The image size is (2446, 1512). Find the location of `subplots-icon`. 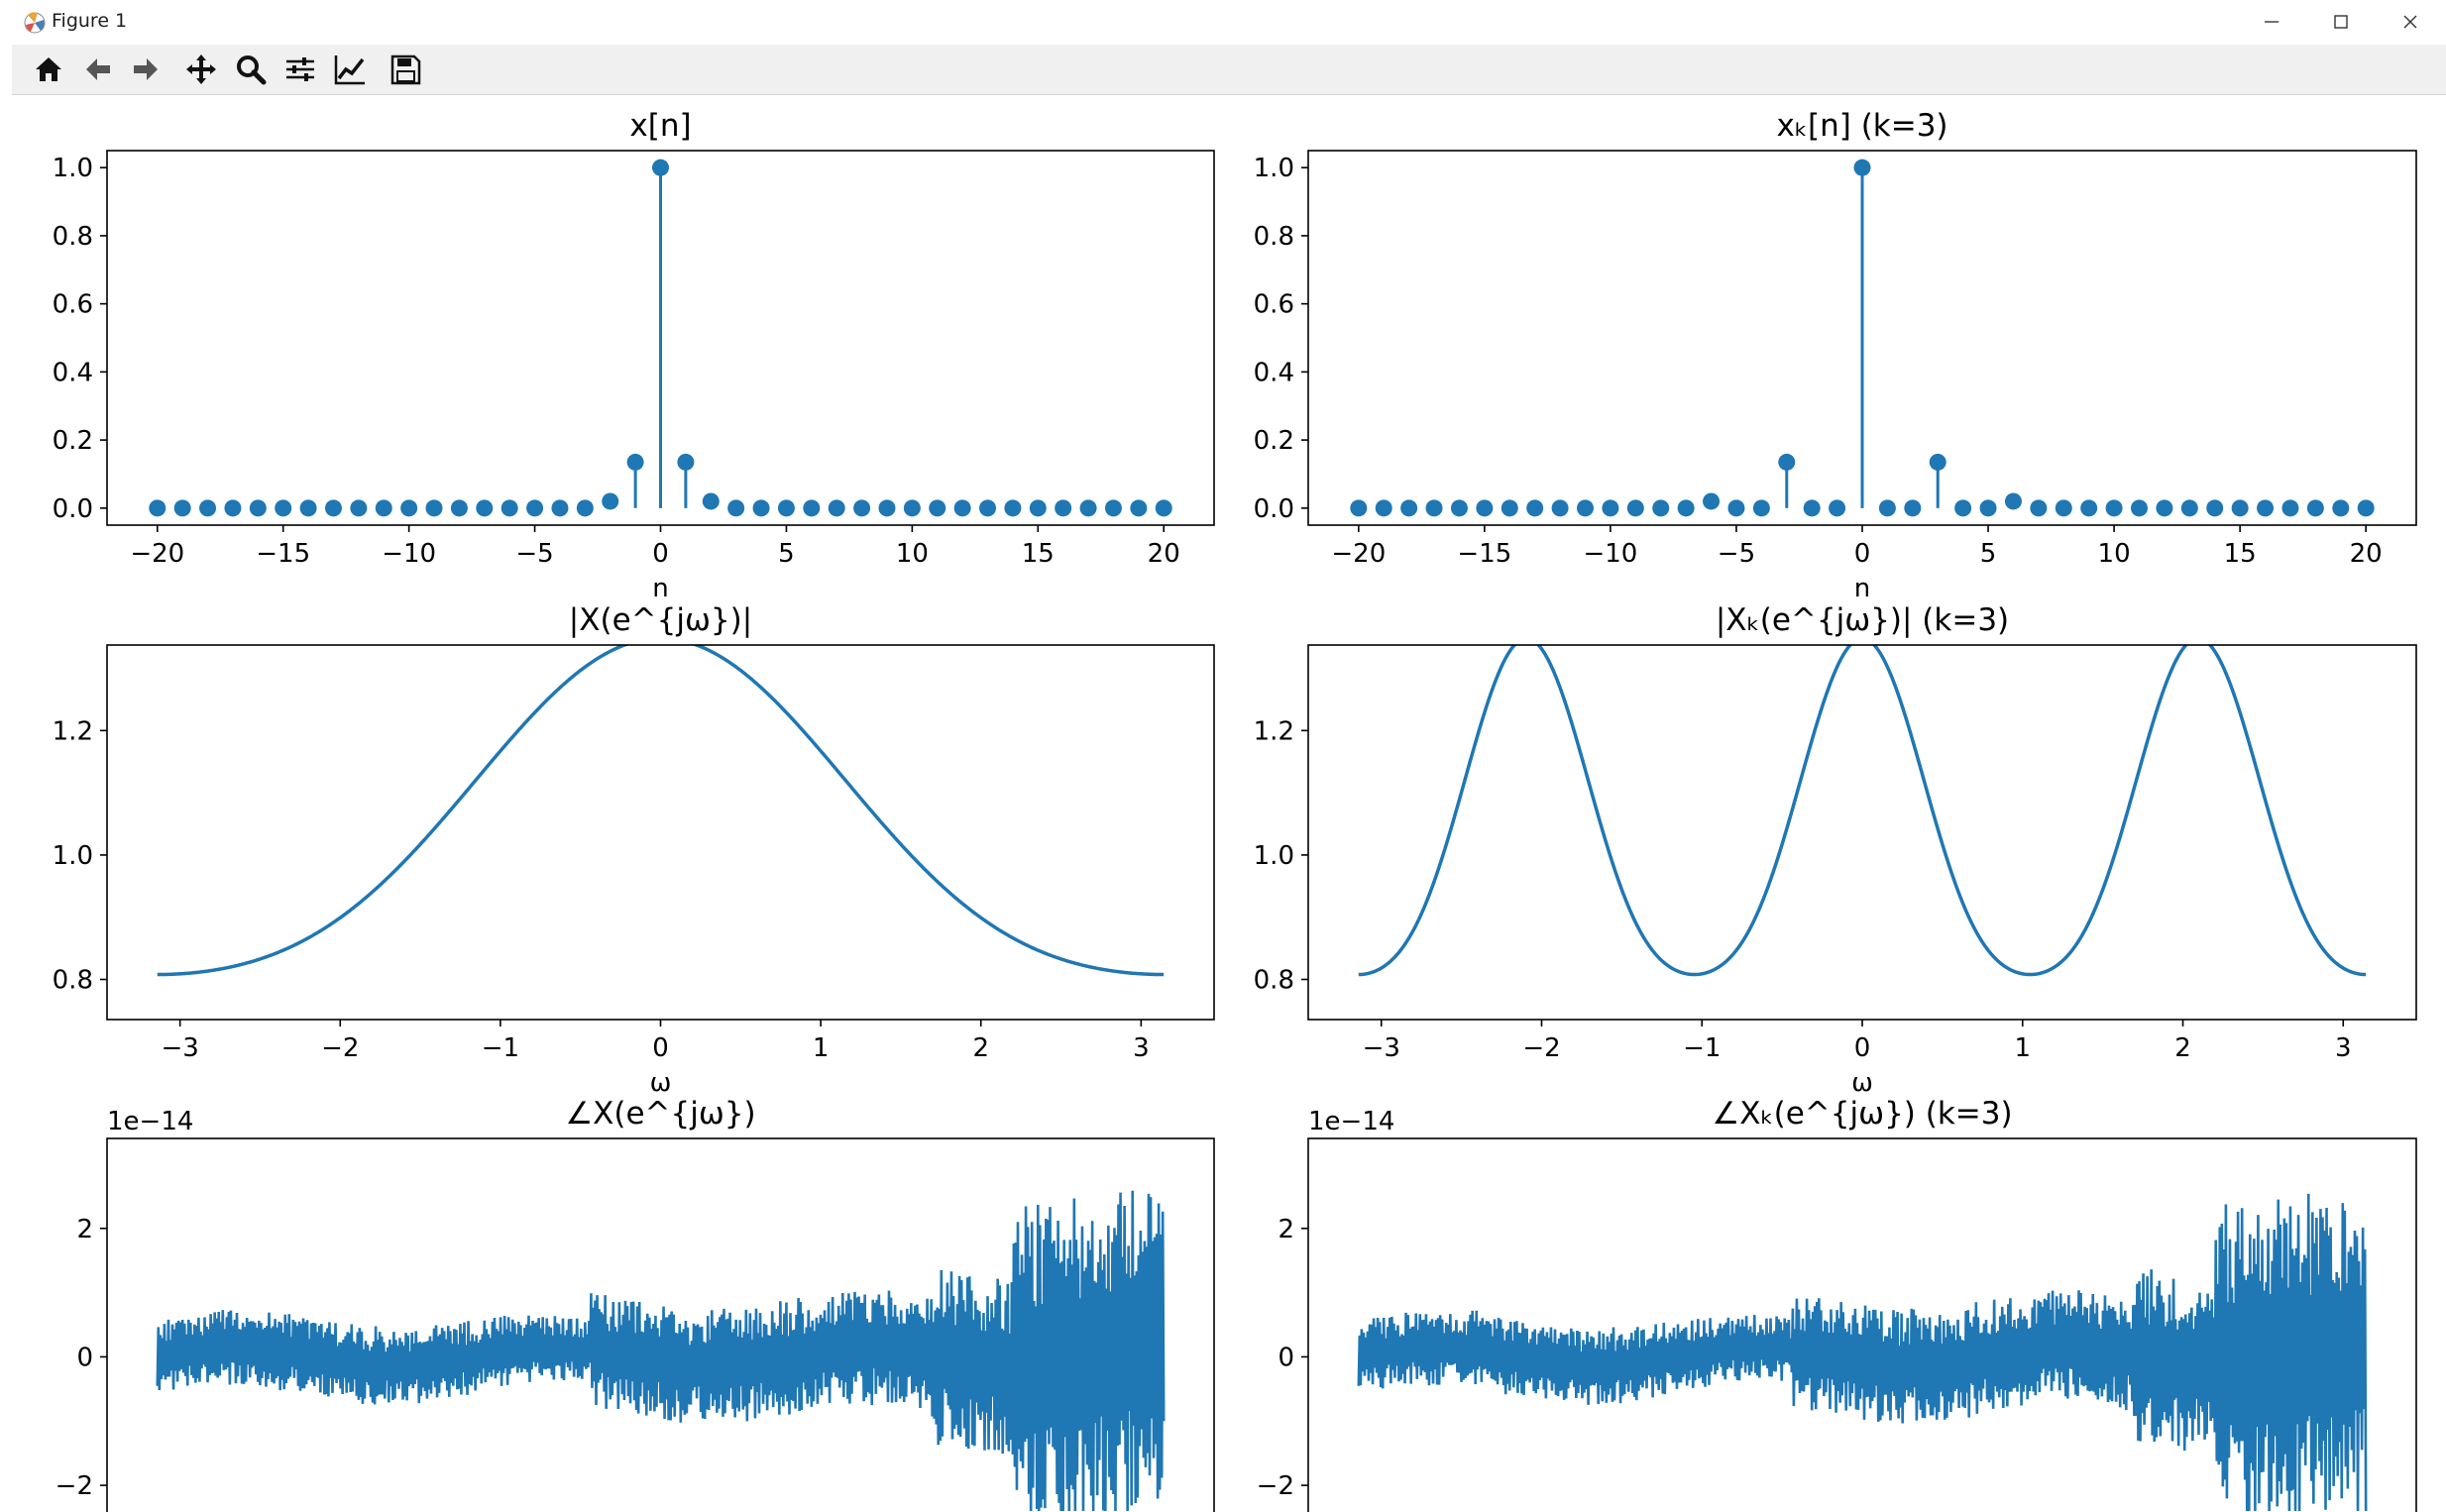

subplots-icon is located at coordinates (300, 69).